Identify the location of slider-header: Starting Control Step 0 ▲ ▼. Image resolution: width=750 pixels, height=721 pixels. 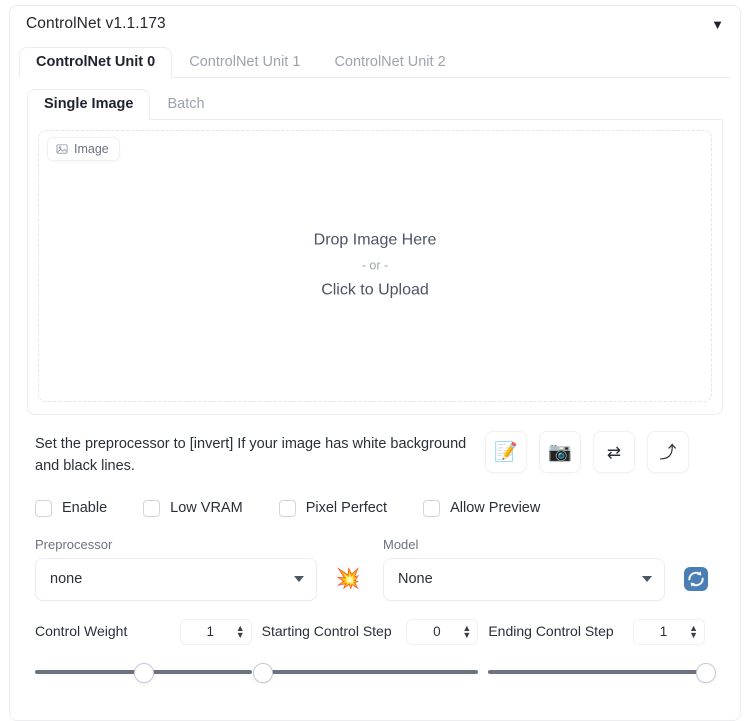
(370, 637).